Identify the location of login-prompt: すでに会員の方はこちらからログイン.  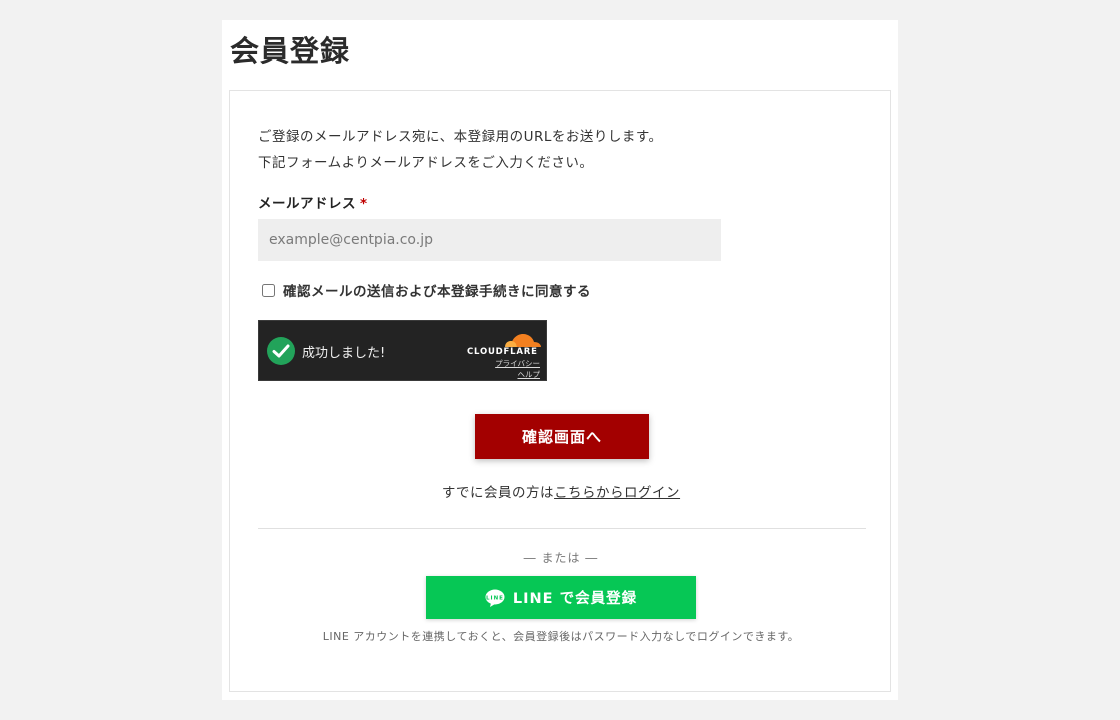
(561, 491).